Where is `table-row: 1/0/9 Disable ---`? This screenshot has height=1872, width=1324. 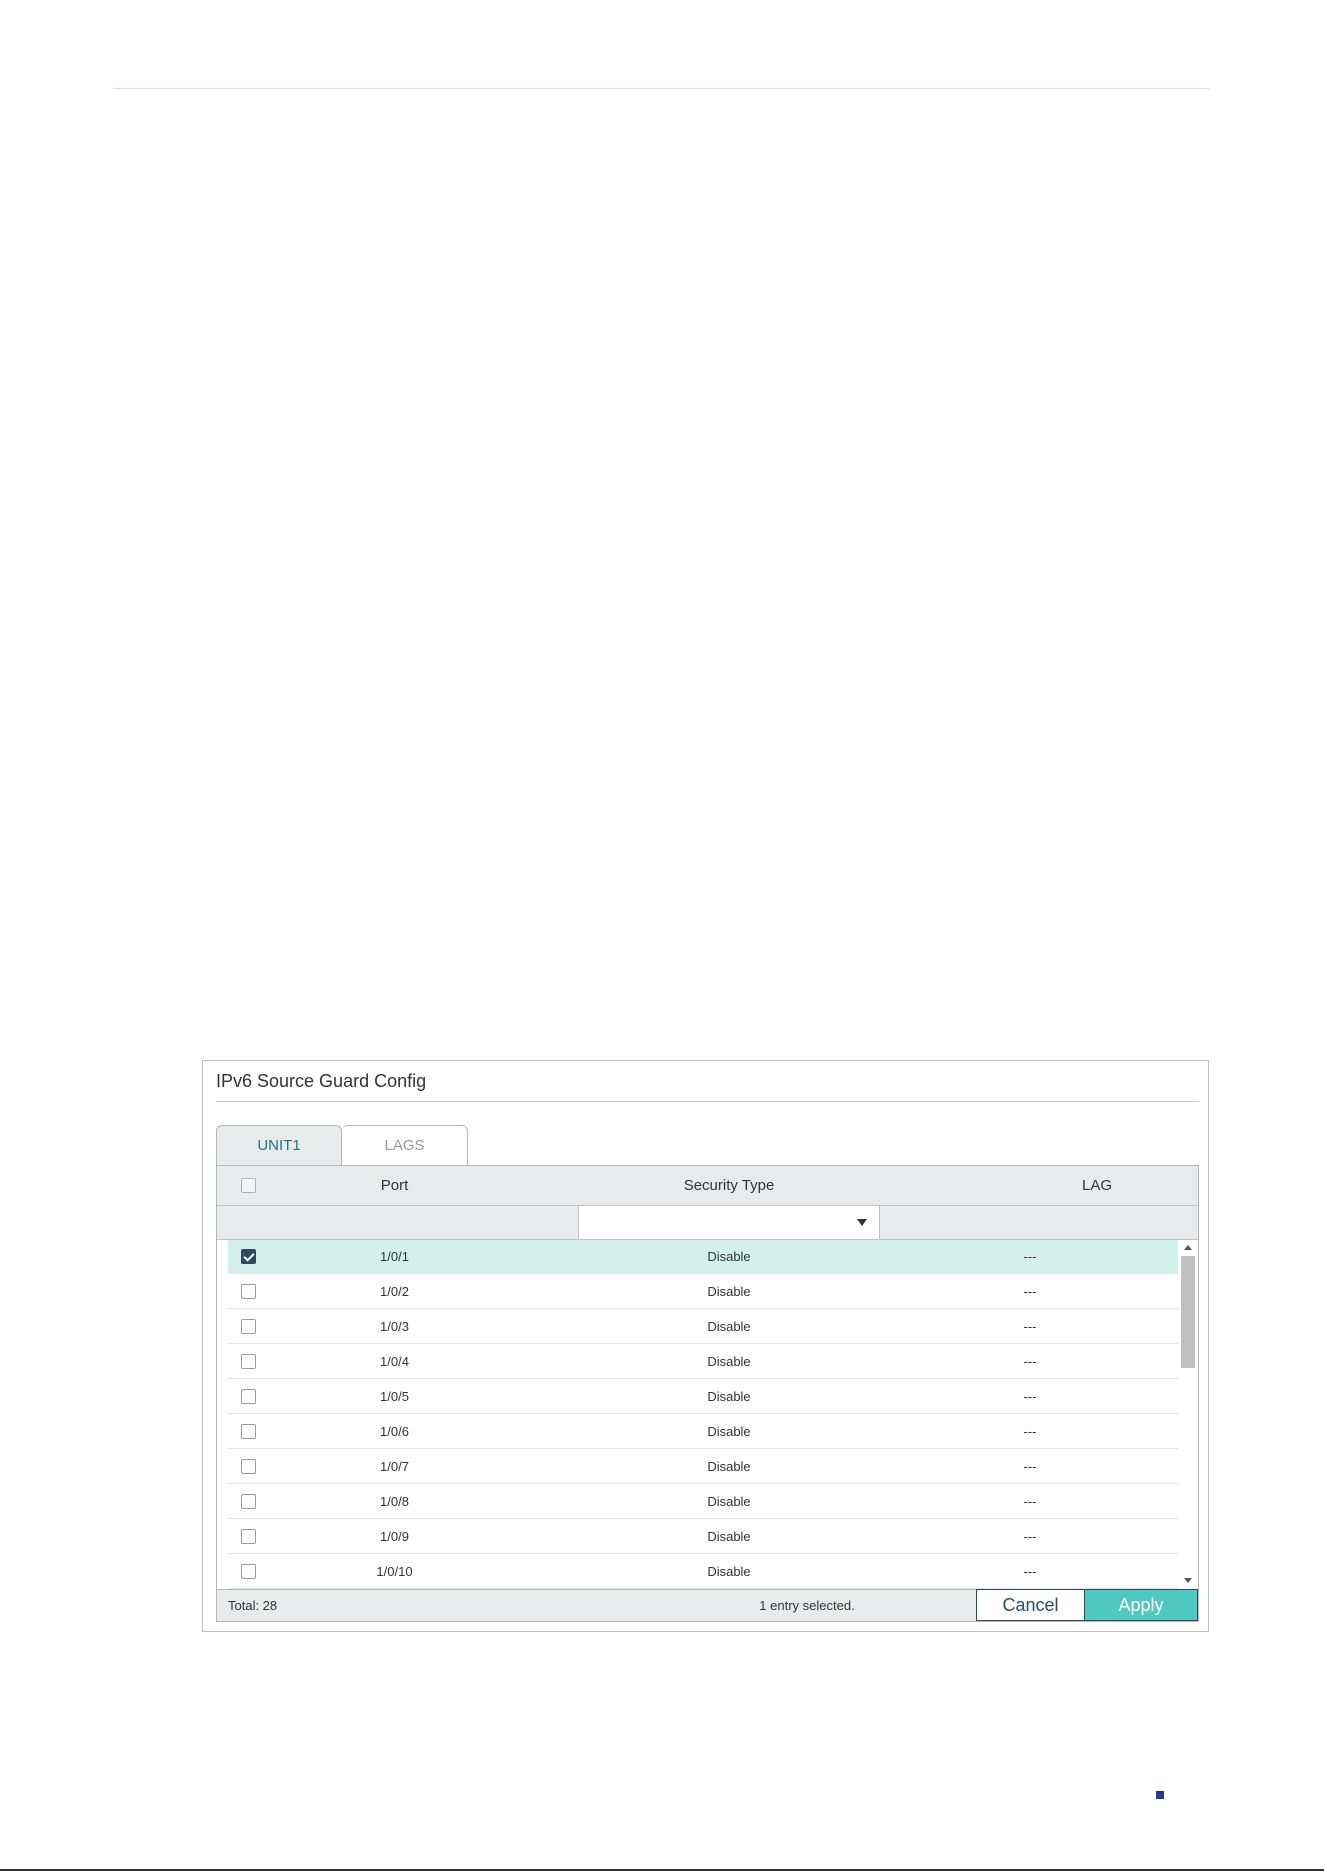
table-row: 1/0/9 Disable --- is located at coordinates (703, 1536).